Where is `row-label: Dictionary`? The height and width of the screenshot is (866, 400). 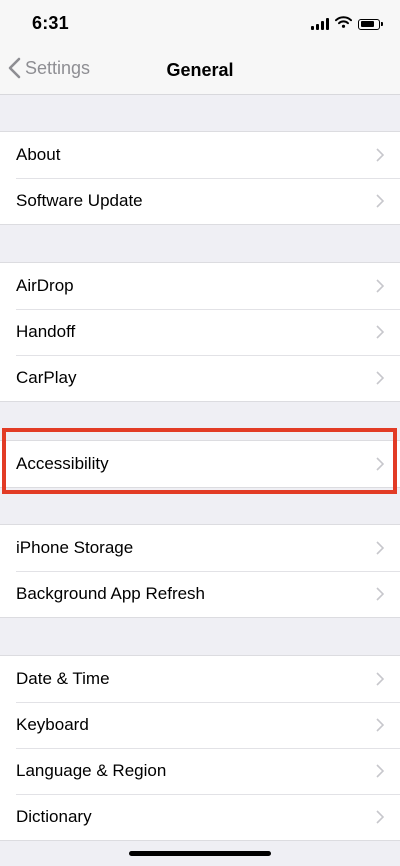
row-label: Dictionary is located at coordinates (54, 816).